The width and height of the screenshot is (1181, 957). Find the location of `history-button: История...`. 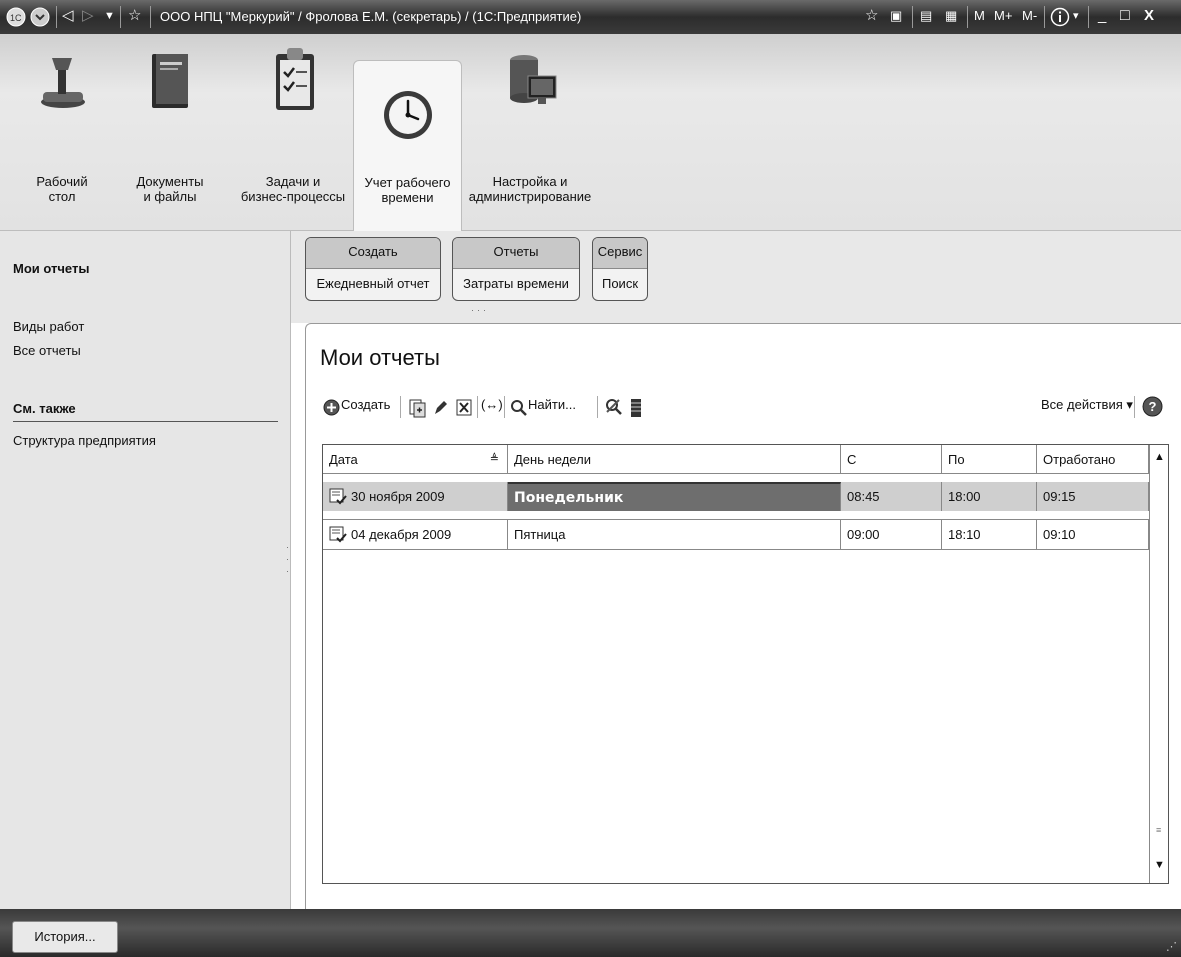

history-button: История... is located at coordinates (65, 937).